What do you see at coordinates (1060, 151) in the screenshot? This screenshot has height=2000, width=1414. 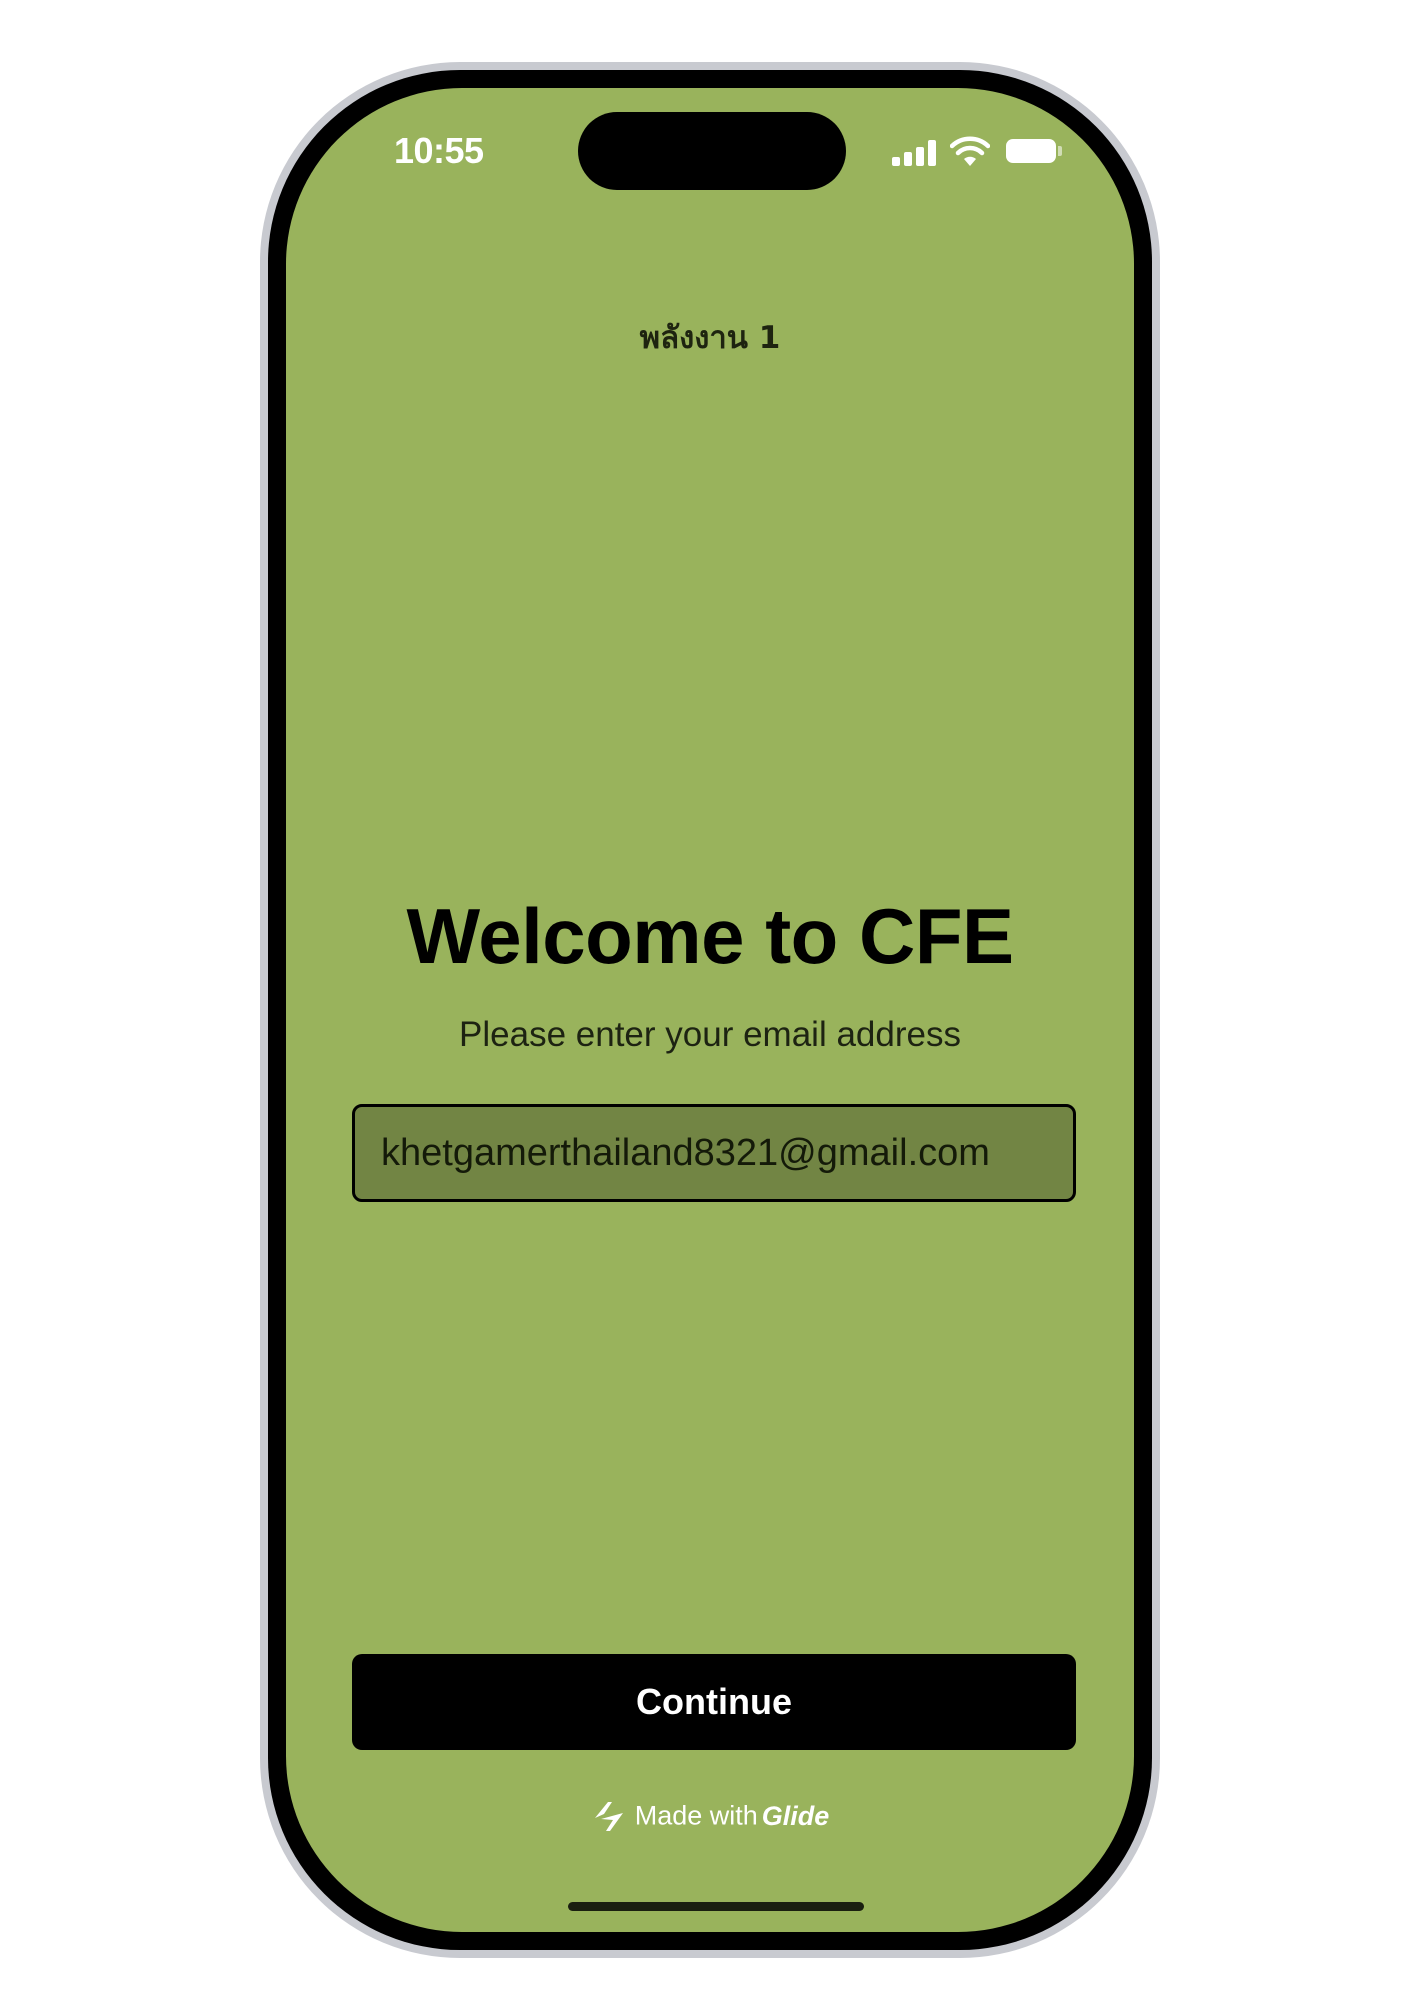 I see `battery-cap` at bounding box center [1060, 151].